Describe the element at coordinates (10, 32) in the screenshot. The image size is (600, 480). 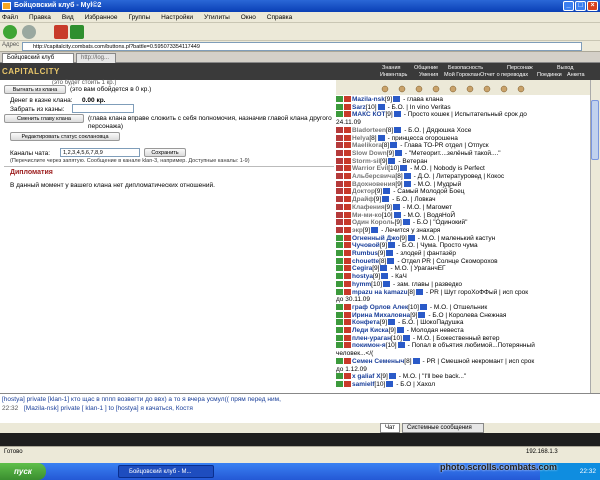
I see `back-icon` at that location.